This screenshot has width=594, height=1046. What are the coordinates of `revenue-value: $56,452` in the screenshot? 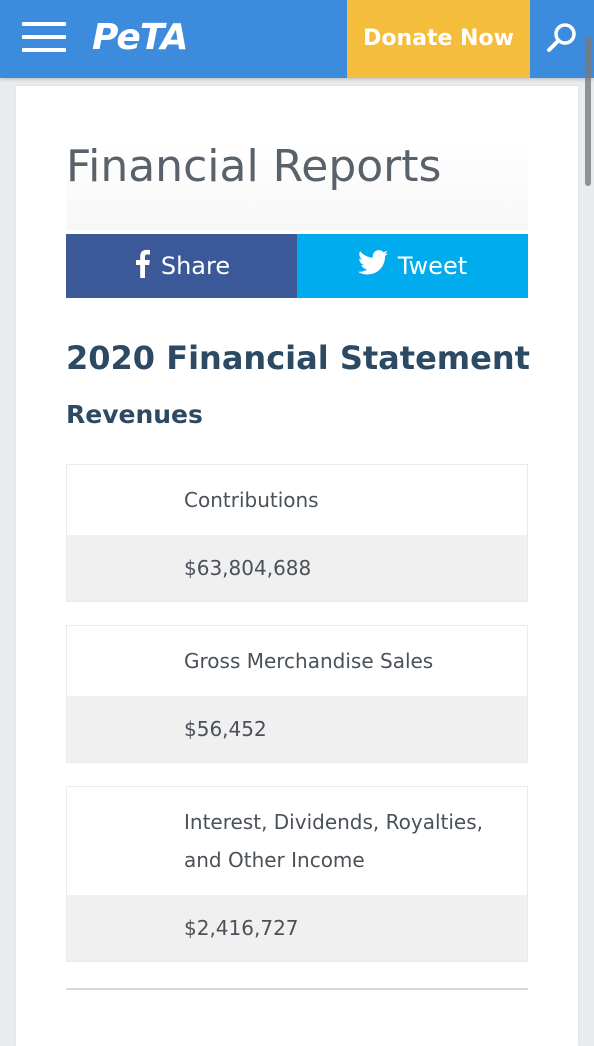 It's located at (297, 729).